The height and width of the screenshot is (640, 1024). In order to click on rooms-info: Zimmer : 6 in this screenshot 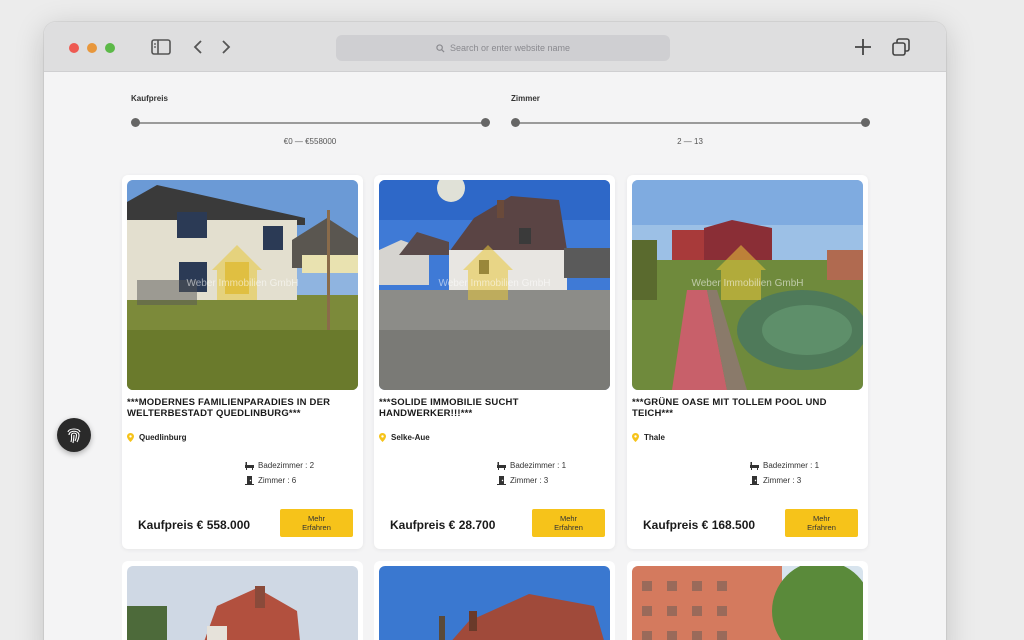, I will do `click(270, 480)`.